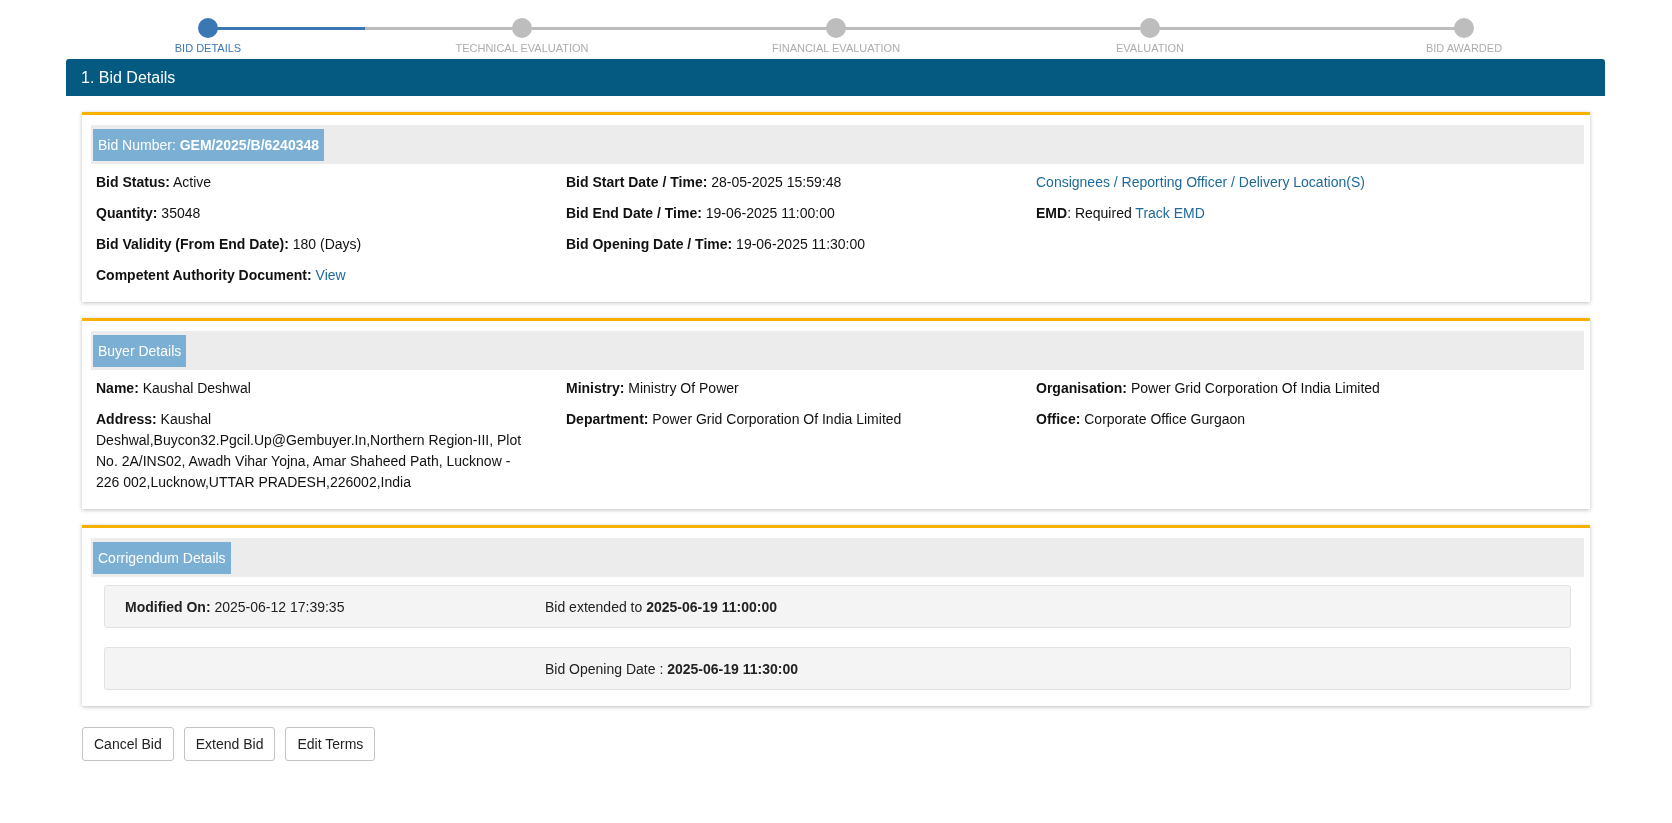  Describe the element at coordinates (1464, 48) in the screenshot. I see `step-label: BID AWARDED` at that location.